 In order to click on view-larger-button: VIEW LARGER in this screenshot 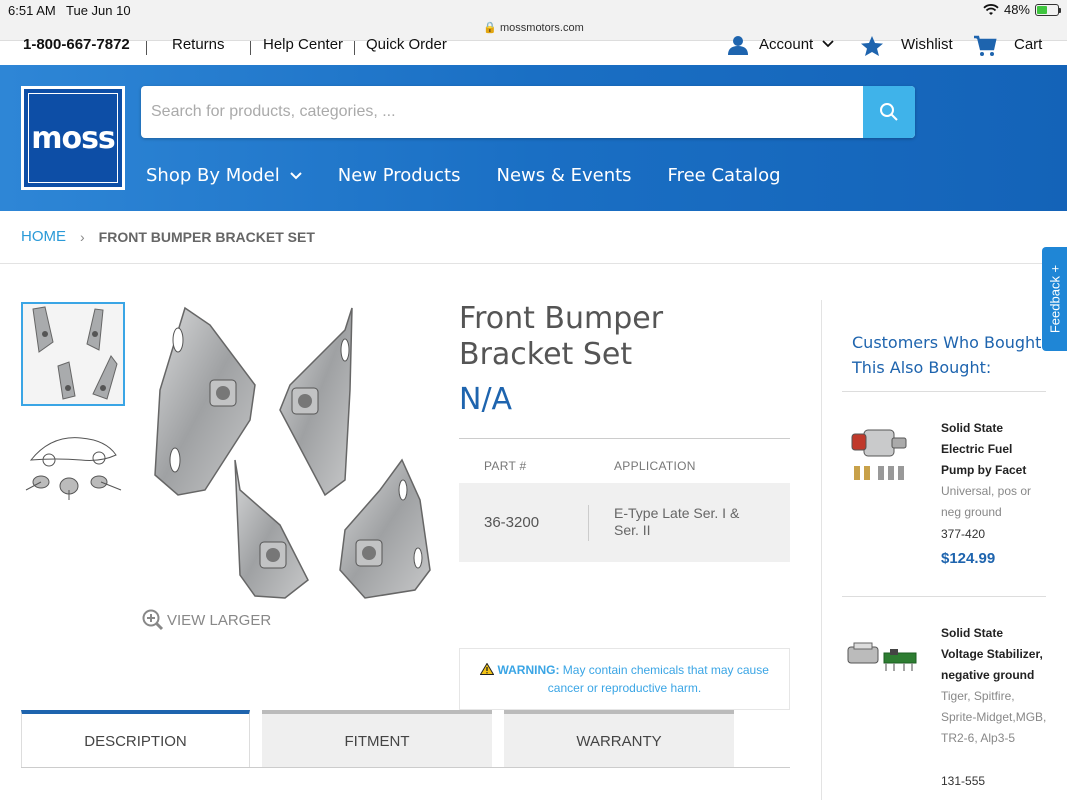, I will do `click(206, 620)`.